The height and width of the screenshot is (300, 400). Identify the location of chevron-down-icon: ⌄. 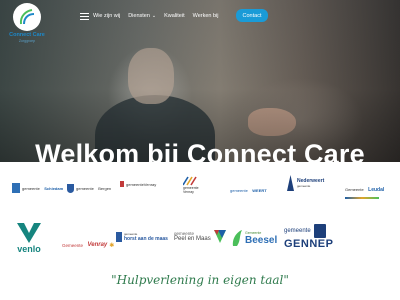
(154, 16).